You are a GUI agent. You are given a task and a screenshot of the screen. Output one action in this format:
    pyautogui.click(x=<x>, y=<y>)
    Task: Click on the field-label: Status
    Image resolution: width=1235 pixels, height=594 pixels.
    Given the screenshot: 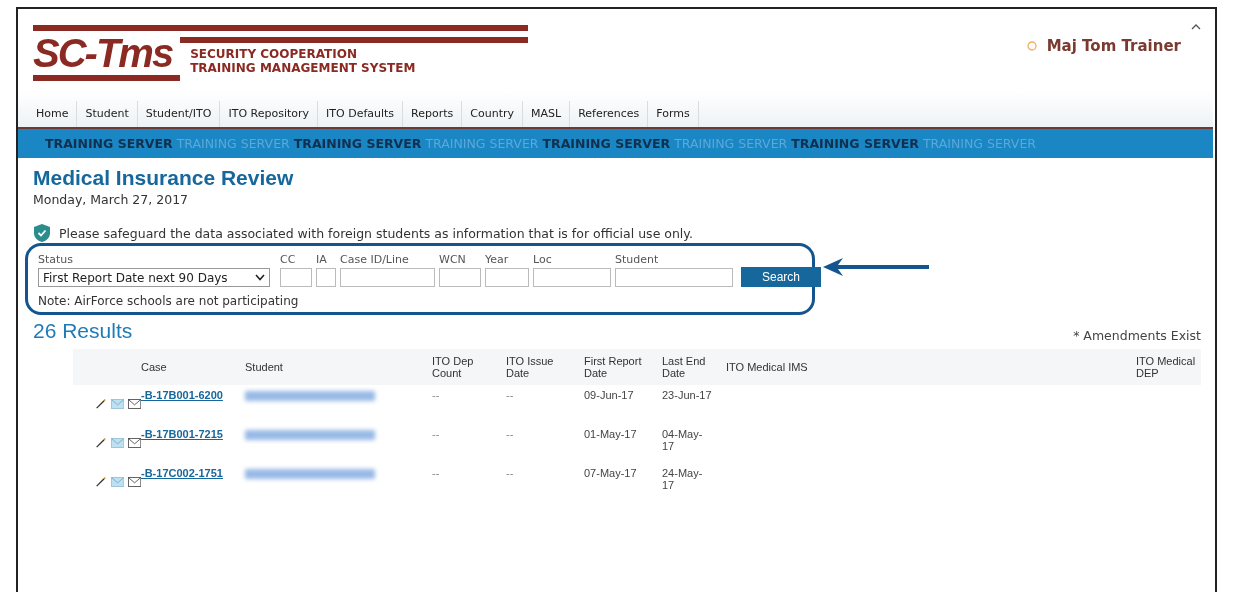 What is the action you would take?
    pyautogui.click(x=56, y=260)
    